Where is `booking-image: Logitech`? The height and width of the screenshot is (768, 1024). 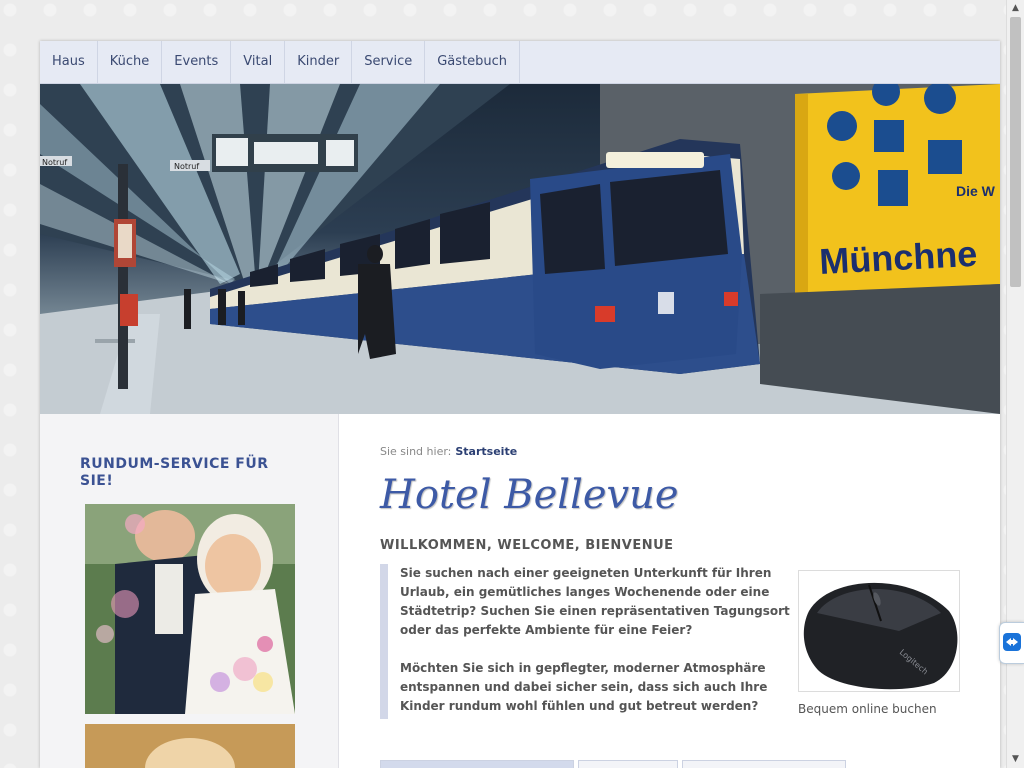
booking-image: Logitech is located at coordinates (879, 631).